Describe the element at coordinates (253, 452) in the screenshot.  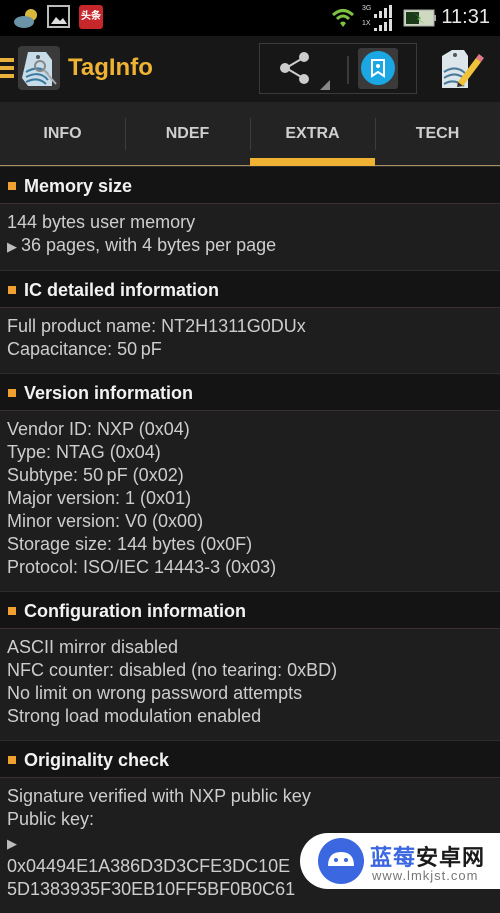
I see `info-line: Type: NTAG (0x04)` at that location.